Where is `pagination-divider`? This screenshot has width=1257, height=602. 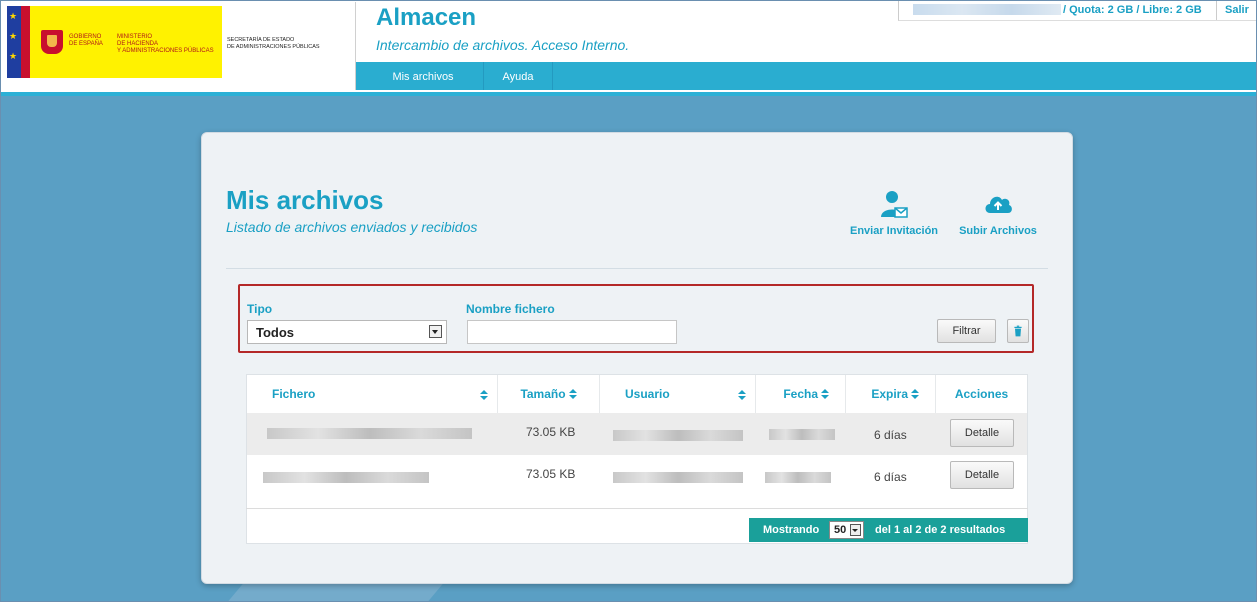
pagination-divider is located at coordinates (637, 508).